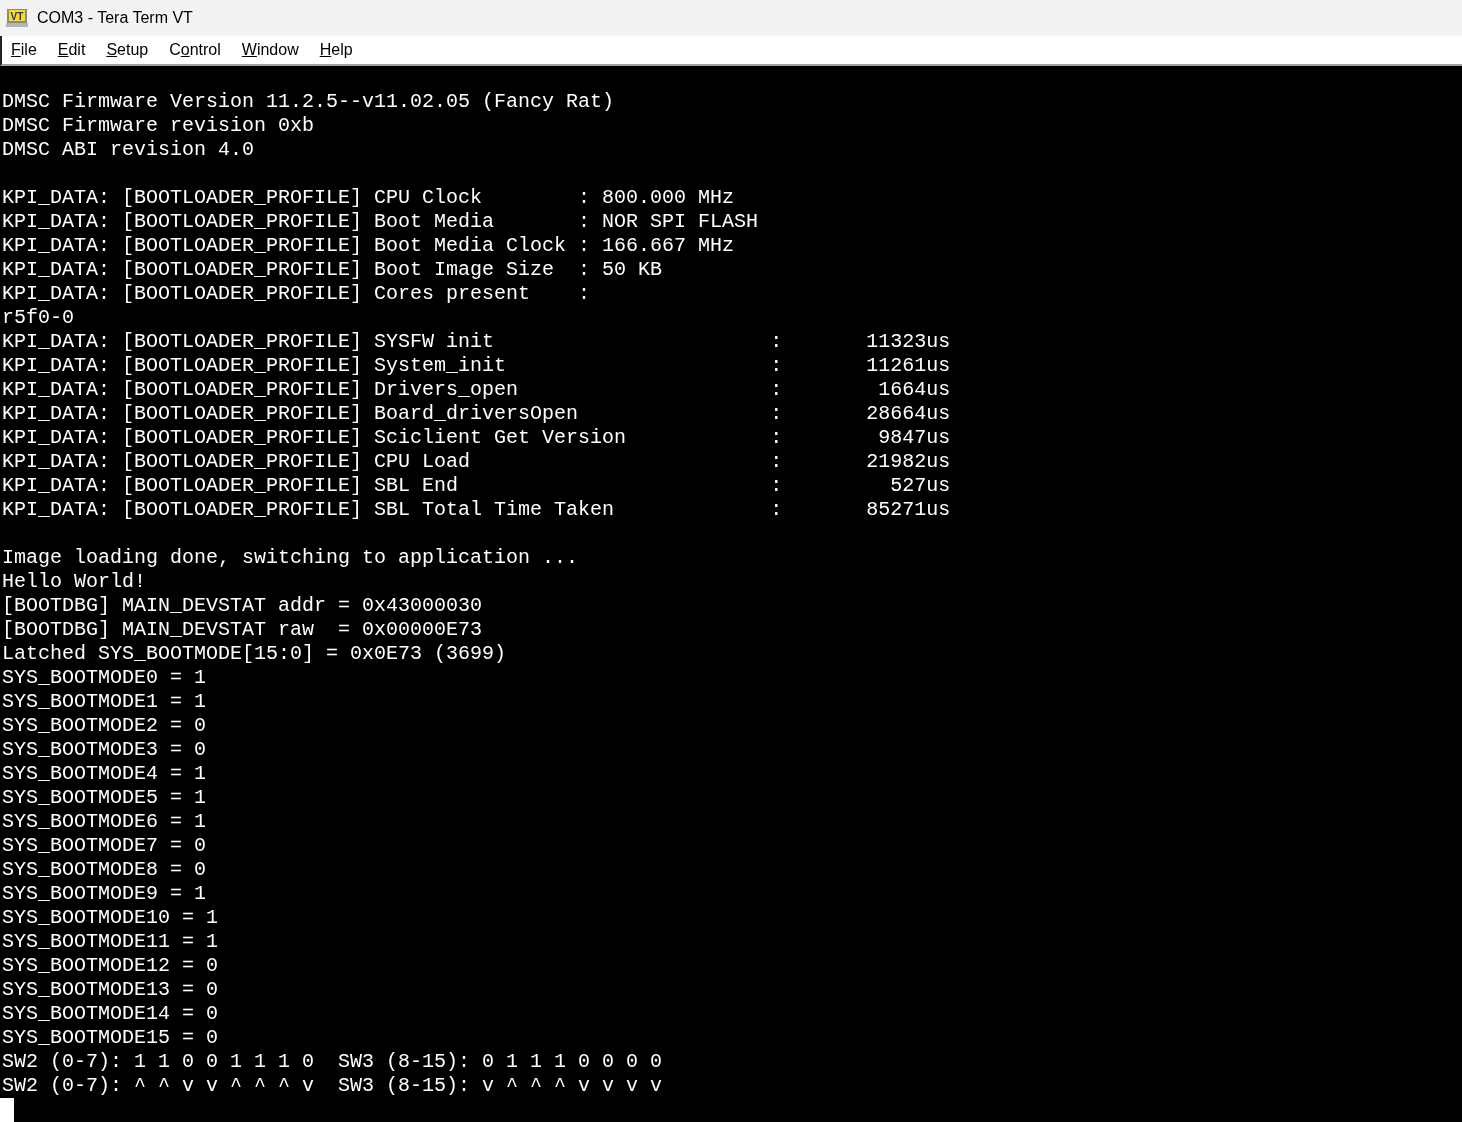 The image size is (1462, 1122). Describe the element at coordinates (368, 198) in the screenshot. I see `terminal-line: KPI_DATA: [BOOTLOADER_PROFILE] CPU Clock : 800.000 MHz` at that location.